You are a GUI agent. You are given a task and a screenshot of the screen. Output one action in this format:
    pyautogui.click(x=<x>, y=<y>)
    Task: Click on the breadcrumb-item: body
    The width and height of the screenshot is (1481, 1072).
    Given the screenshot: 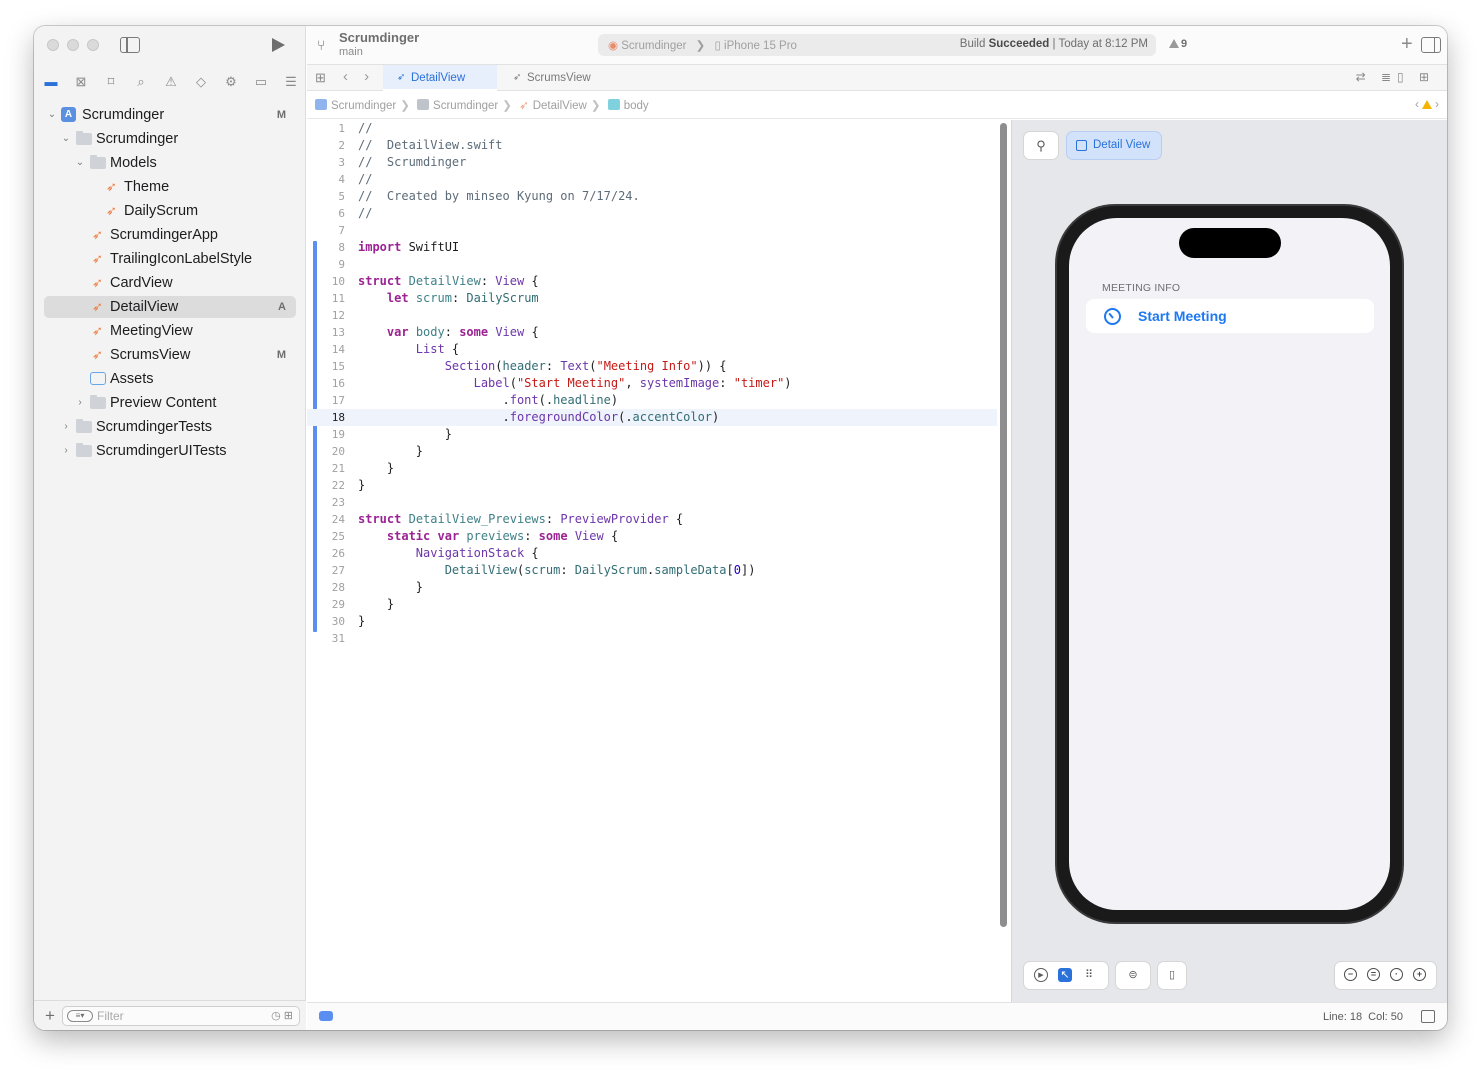 What is the action you would take?
    pyautogui.click(x=636, y=106)
    